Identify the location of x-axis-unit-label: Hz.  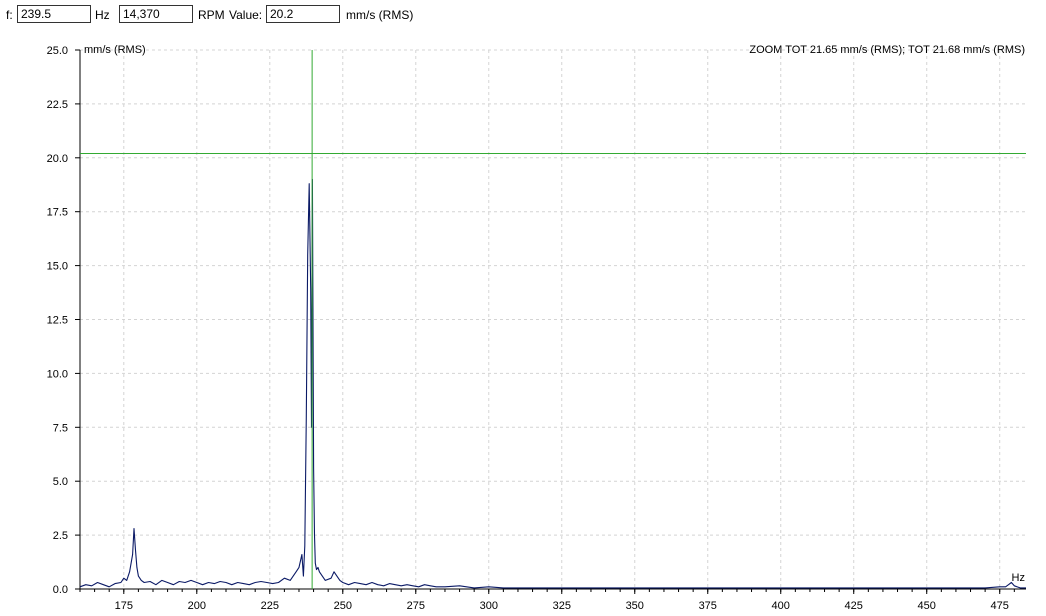
(1018, 578).